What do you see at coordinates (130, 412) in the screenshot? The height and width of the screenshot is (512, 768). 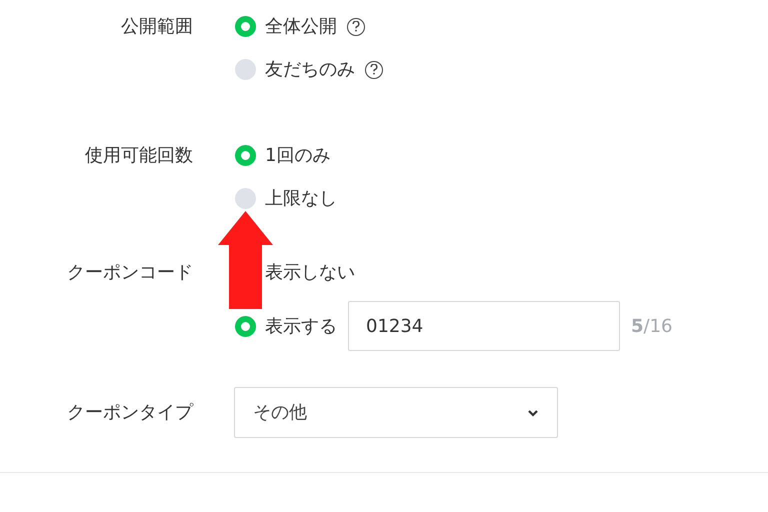 I see `field-label: クーポンタイプ` at bounding box center [130, 412].